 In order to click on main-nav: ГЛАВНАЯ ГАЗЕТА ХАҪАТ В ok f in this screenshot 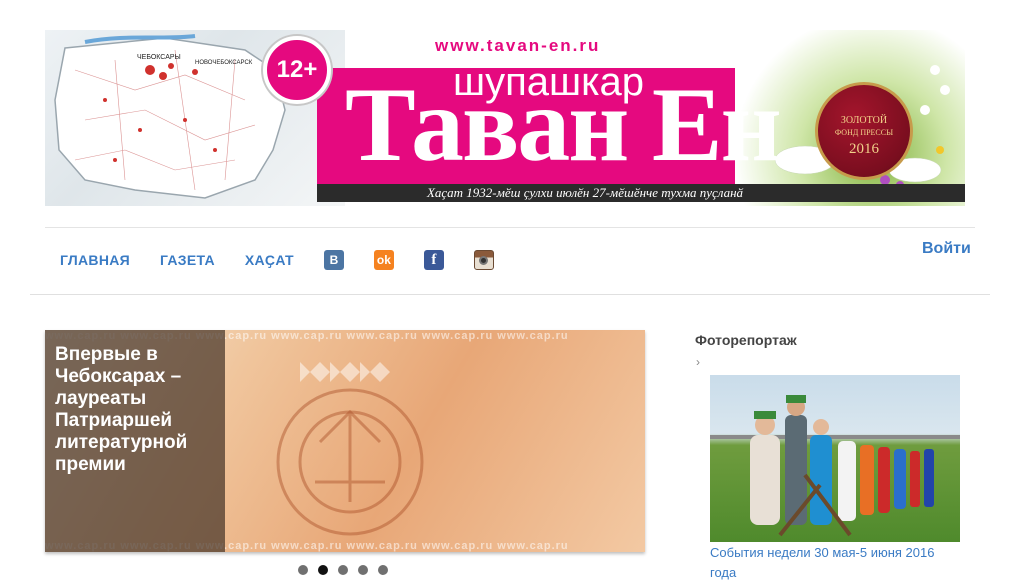, I will do `click(277, 260)`.